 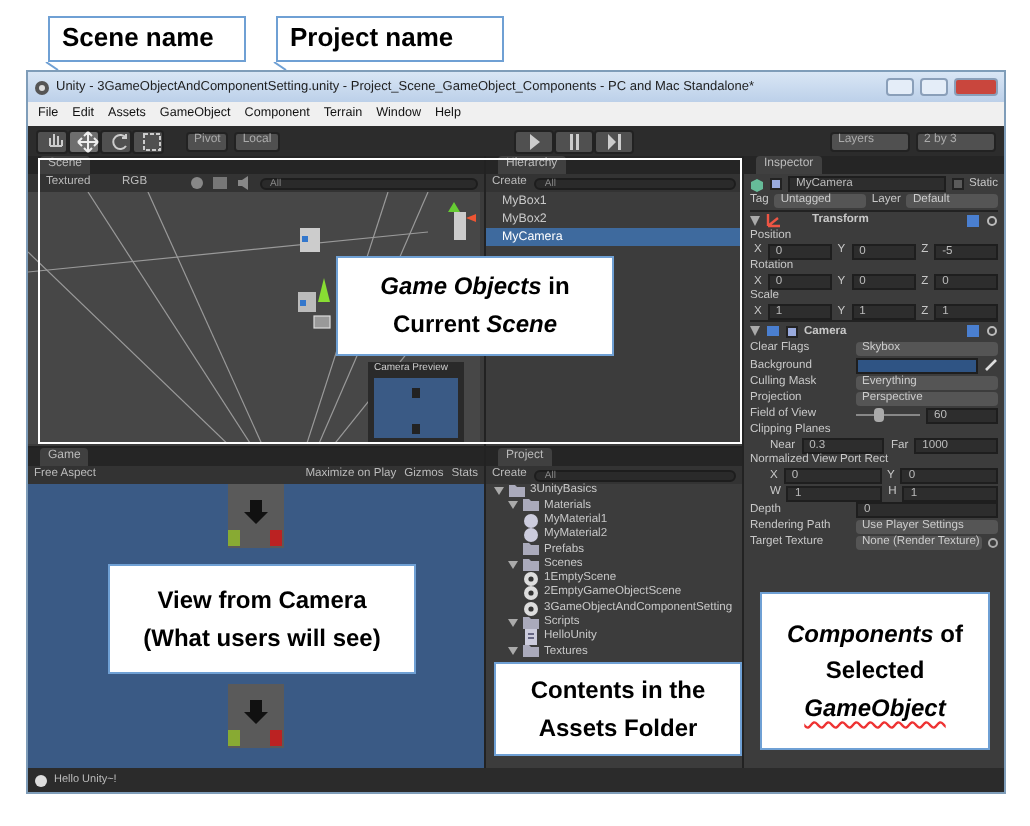 I want to click on active-checkbox, so click(x=776, y=184).